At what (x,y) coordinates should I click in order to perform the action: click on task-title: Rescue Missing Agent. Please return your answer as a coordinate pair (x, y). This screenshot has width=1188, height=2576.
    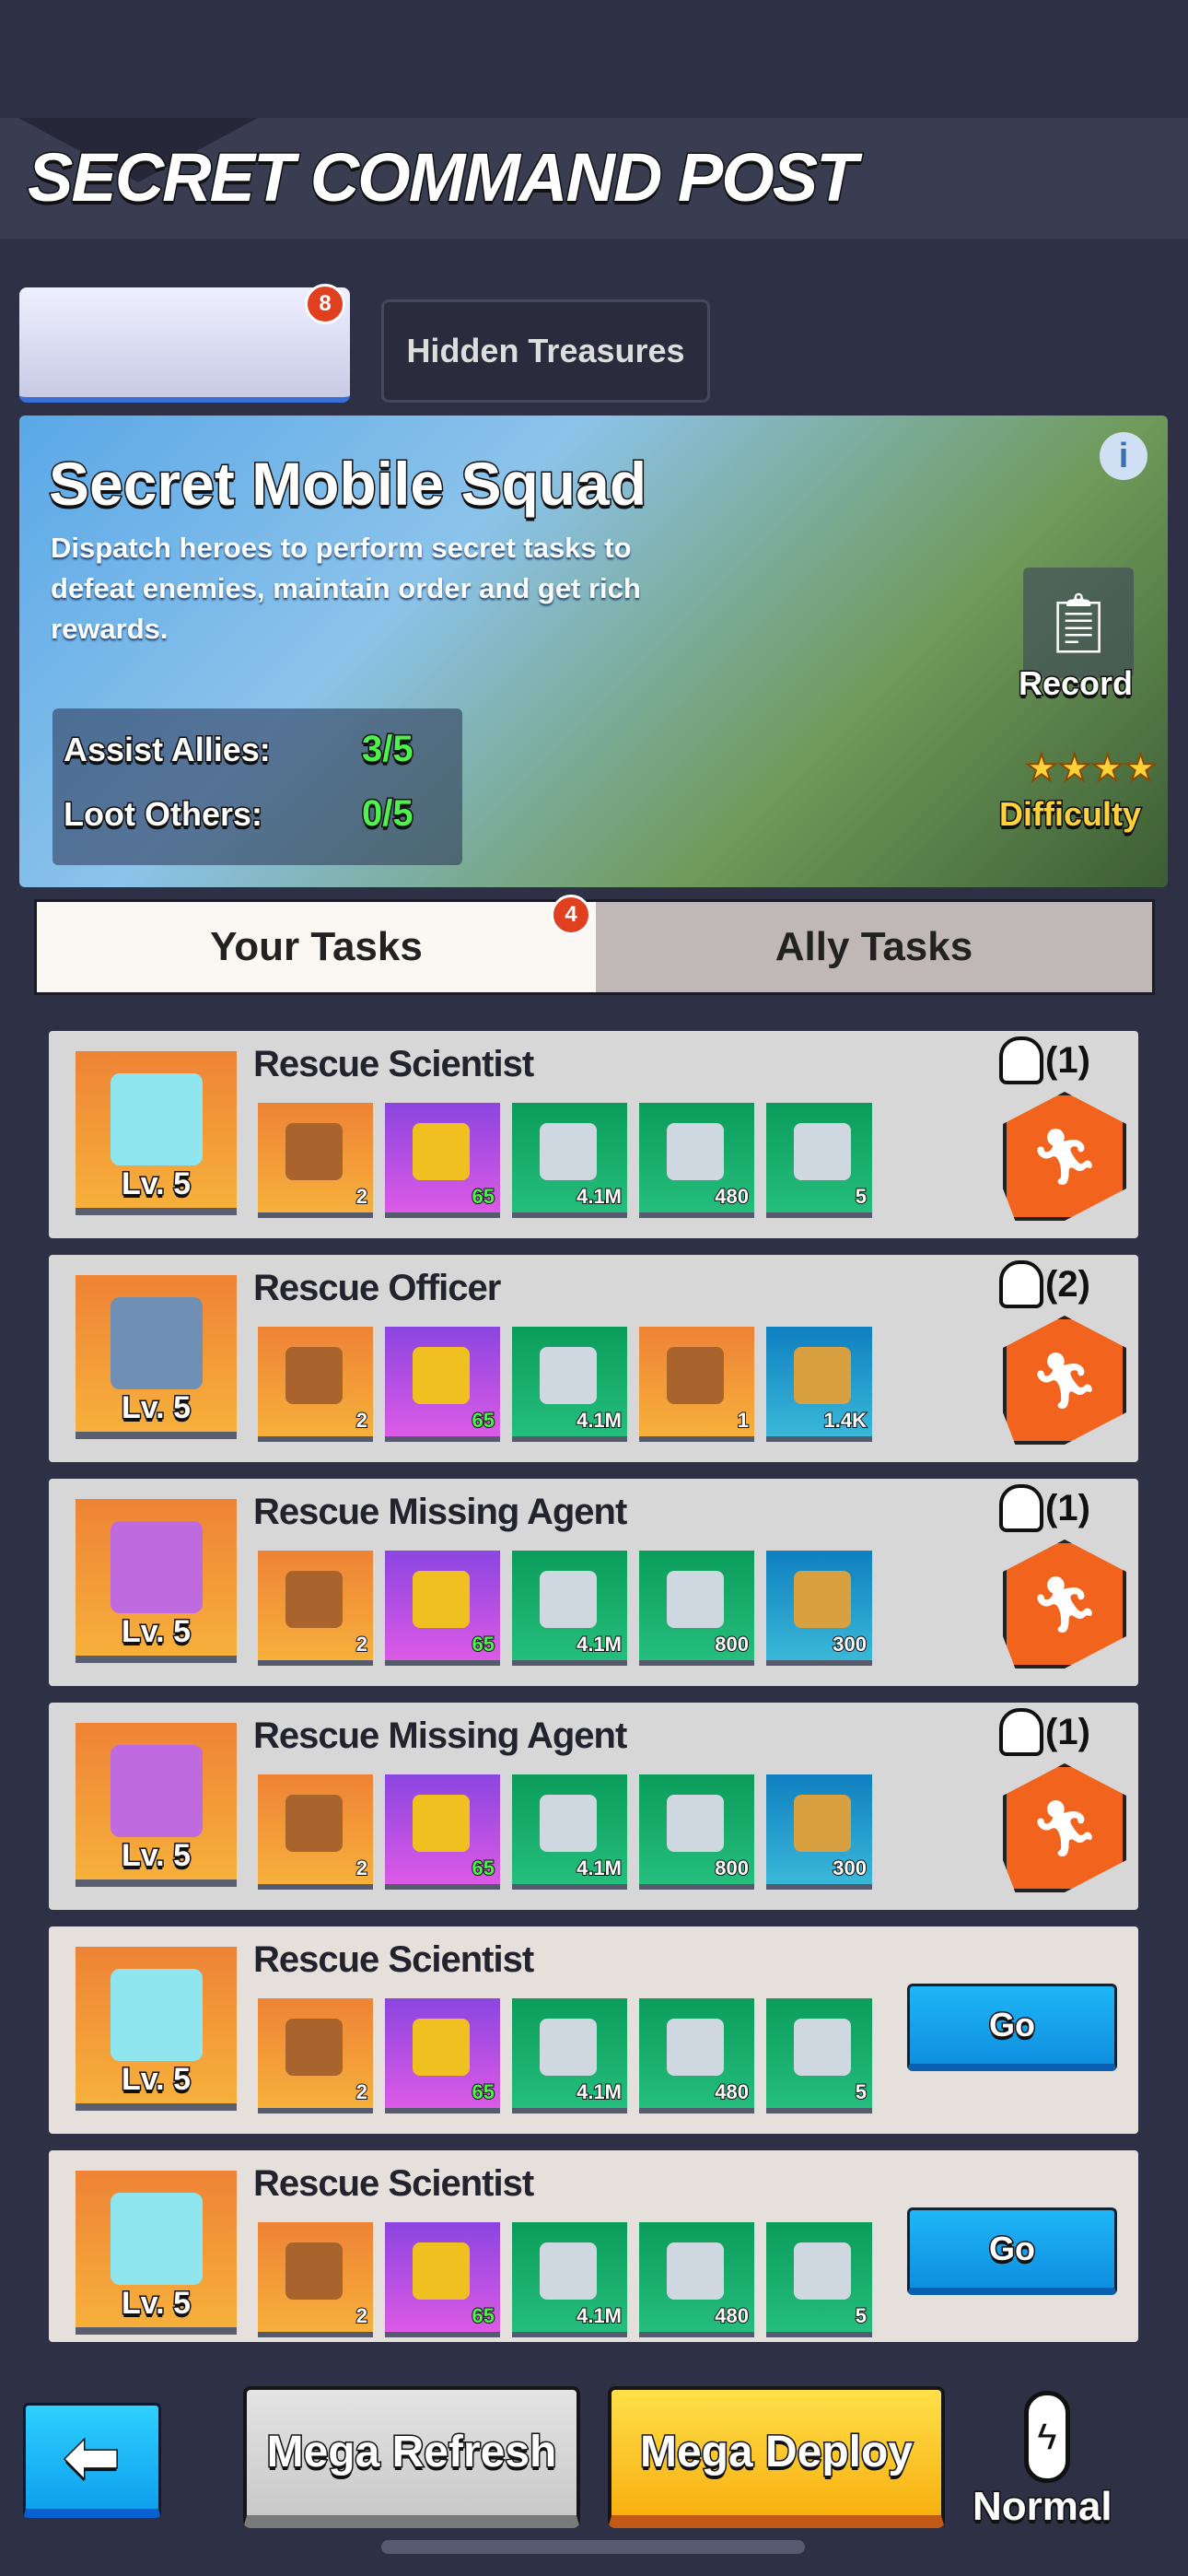
    Looking at the image, I should click on (440, 1735).